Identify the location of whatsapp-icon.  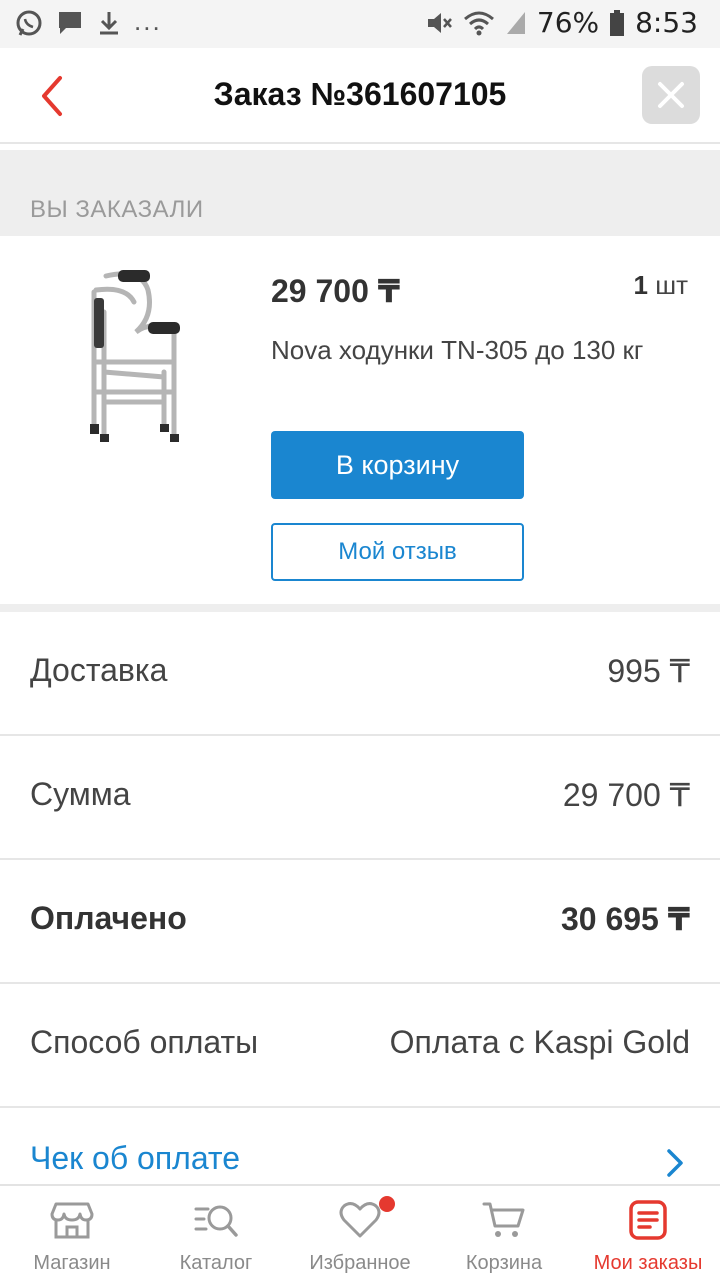
(29, 23).